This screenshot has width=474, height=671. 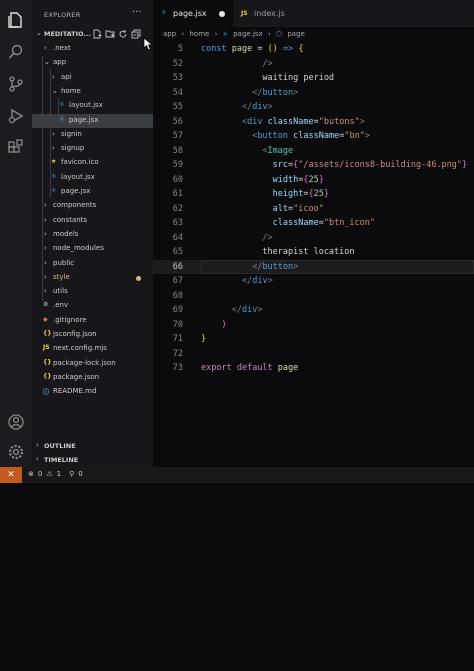 I want to click on status-bar: ✕ ⊗ 0 ⚠ 1 ⚲ 0, so click(x=237, y=475).